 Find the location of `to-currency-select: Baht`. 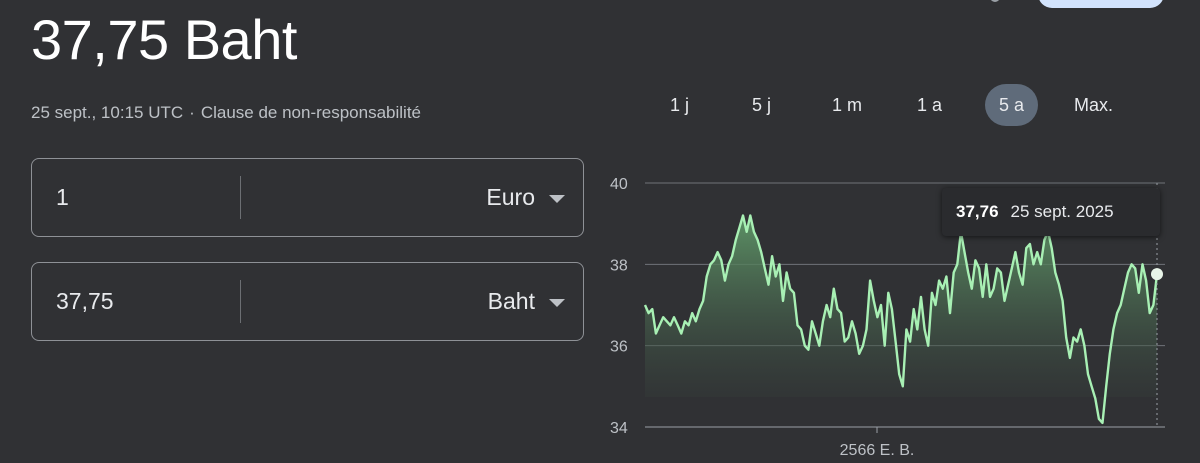

to-currency-select: Baht is located at coordinates (526, 301).